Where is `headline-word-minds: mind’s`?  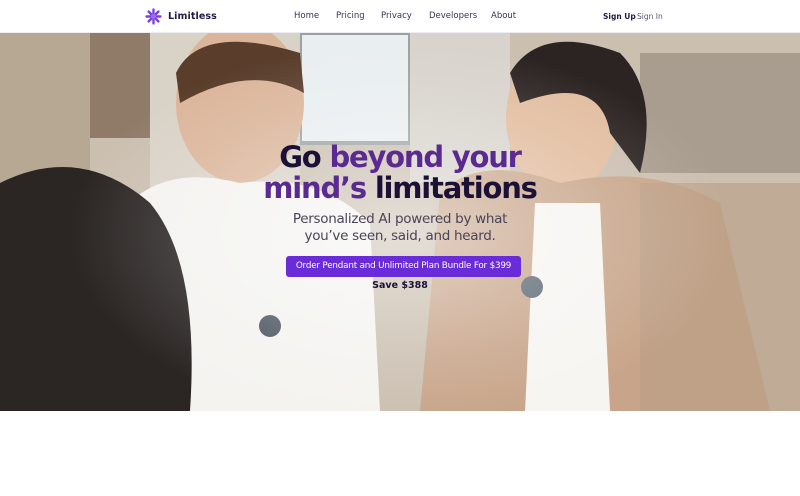 headline-word-minds: mind’s is located at coordinates (319, 188).